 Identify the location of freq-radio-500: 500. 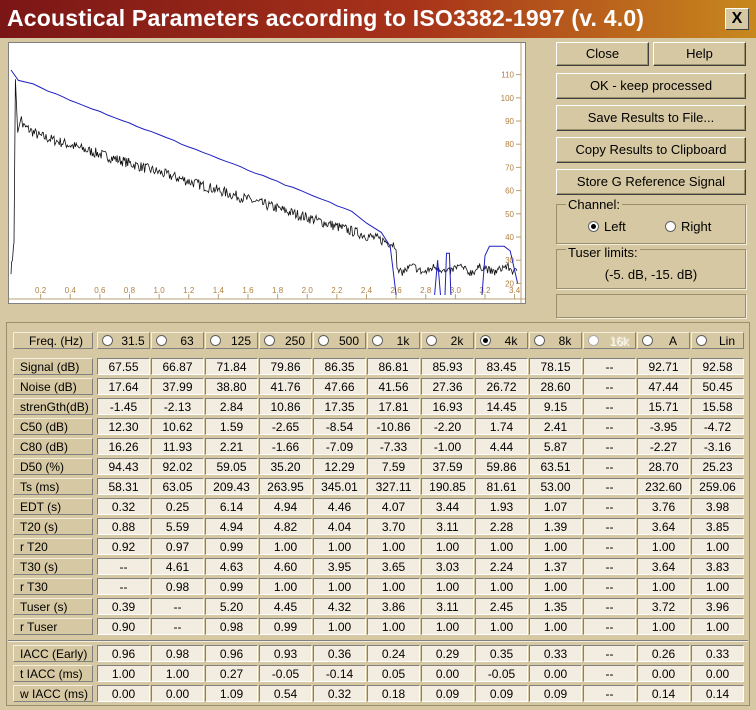
(339, 340).